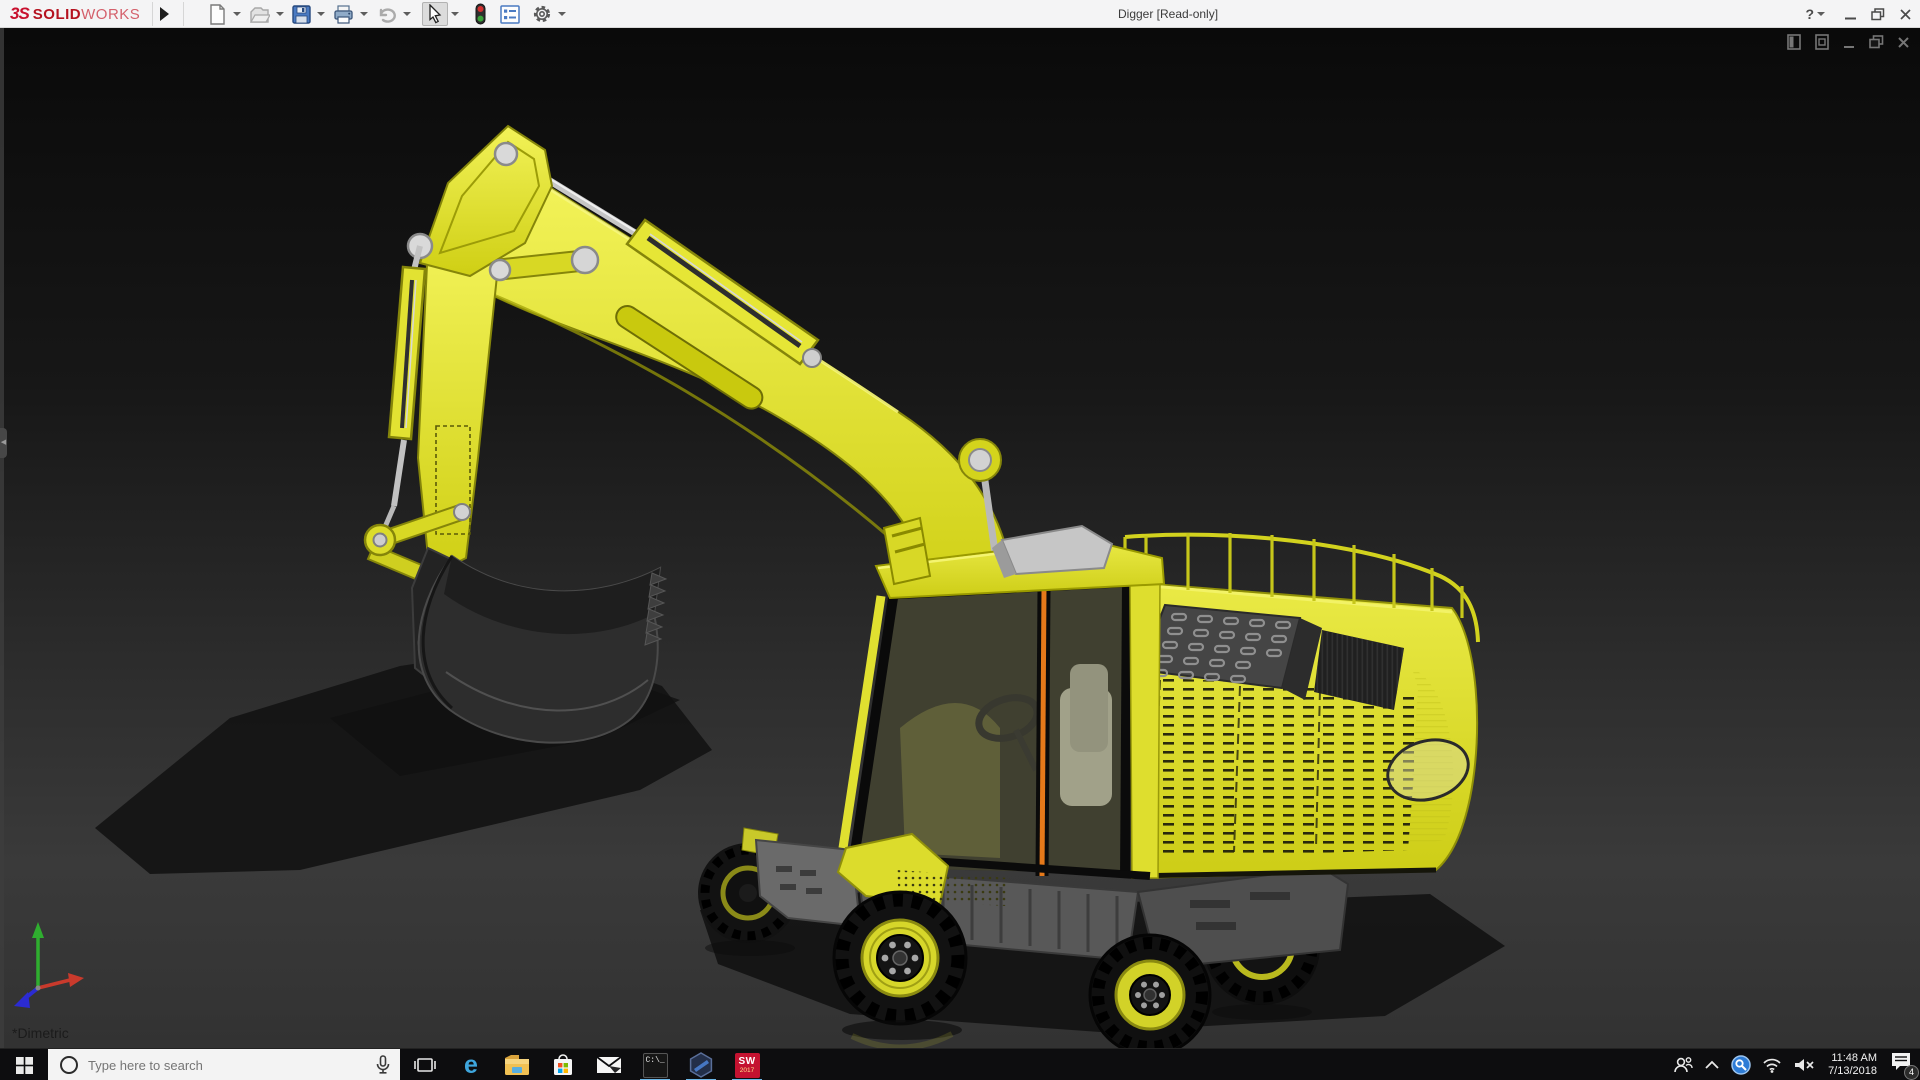 Image resolution: width=1920 pixels, height=1080 pixels. I want to click on quick-toolbar, so click(388, 14).